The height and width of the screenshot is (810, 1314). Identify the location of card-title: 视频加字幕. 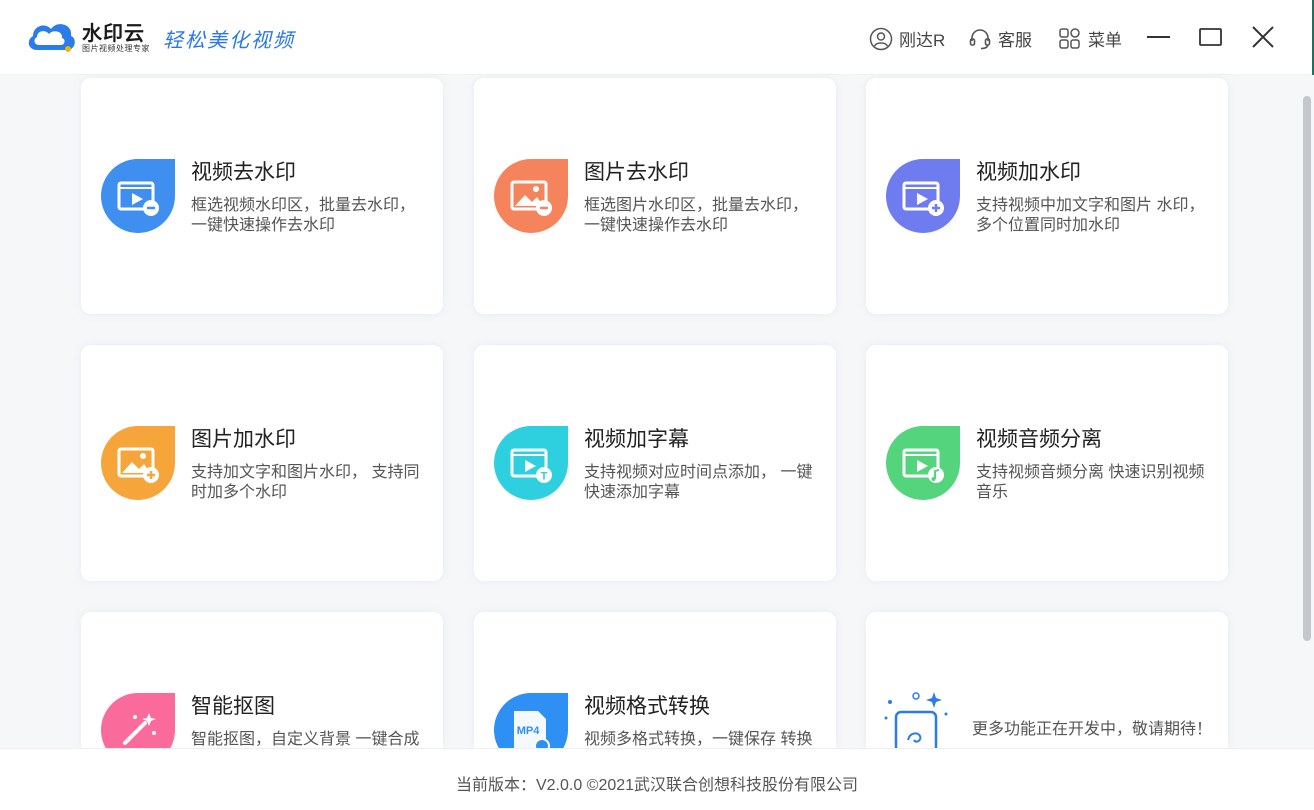
(636, 439).